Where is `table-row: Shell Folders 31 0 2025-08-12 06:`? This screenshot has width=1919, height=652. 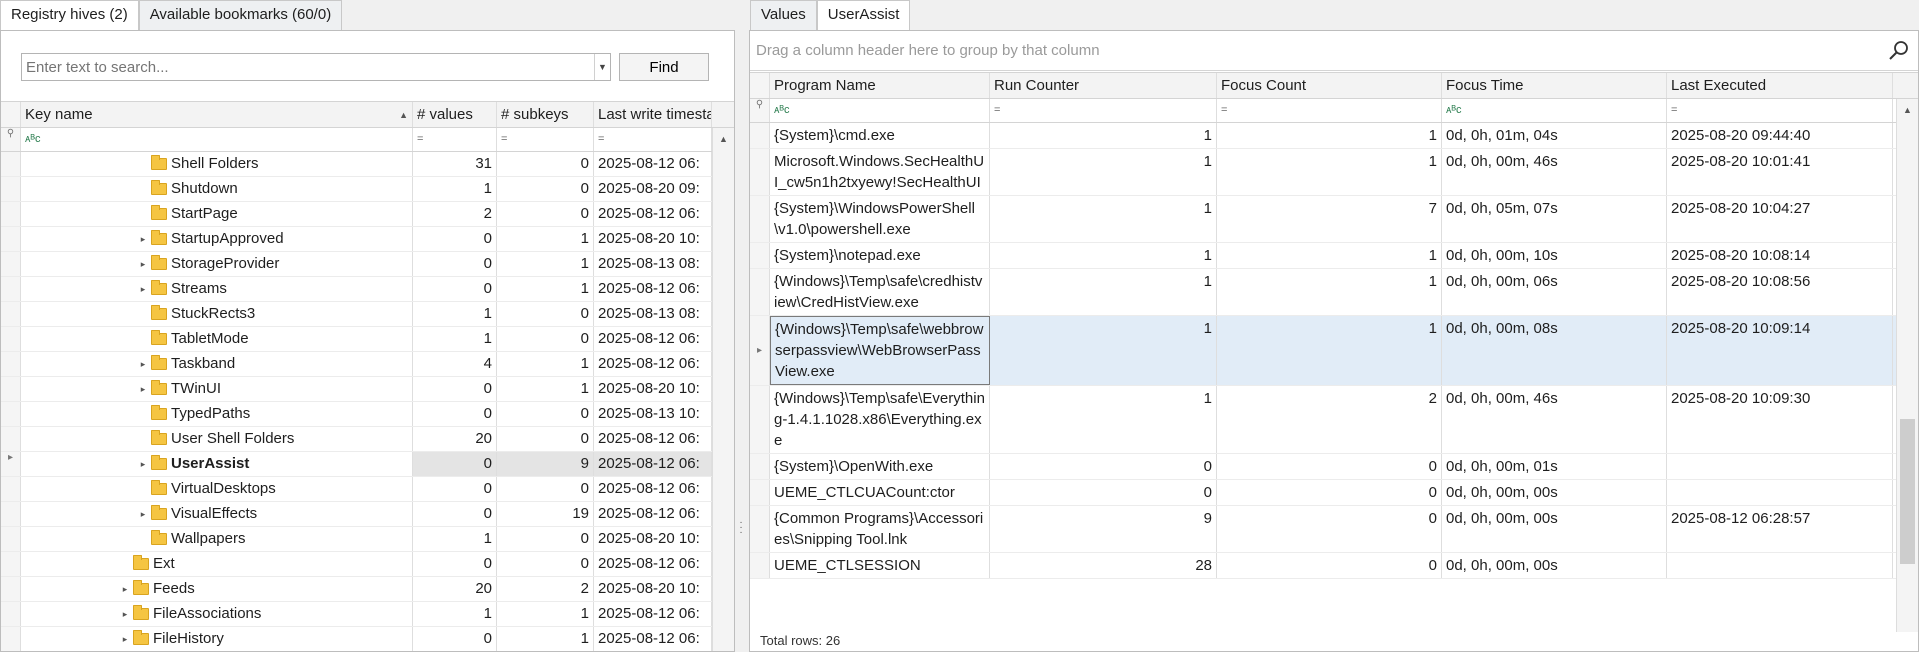 table-row: Shell Folders 31 0 2025-08-12 06: is located at coordinates (367, 164).